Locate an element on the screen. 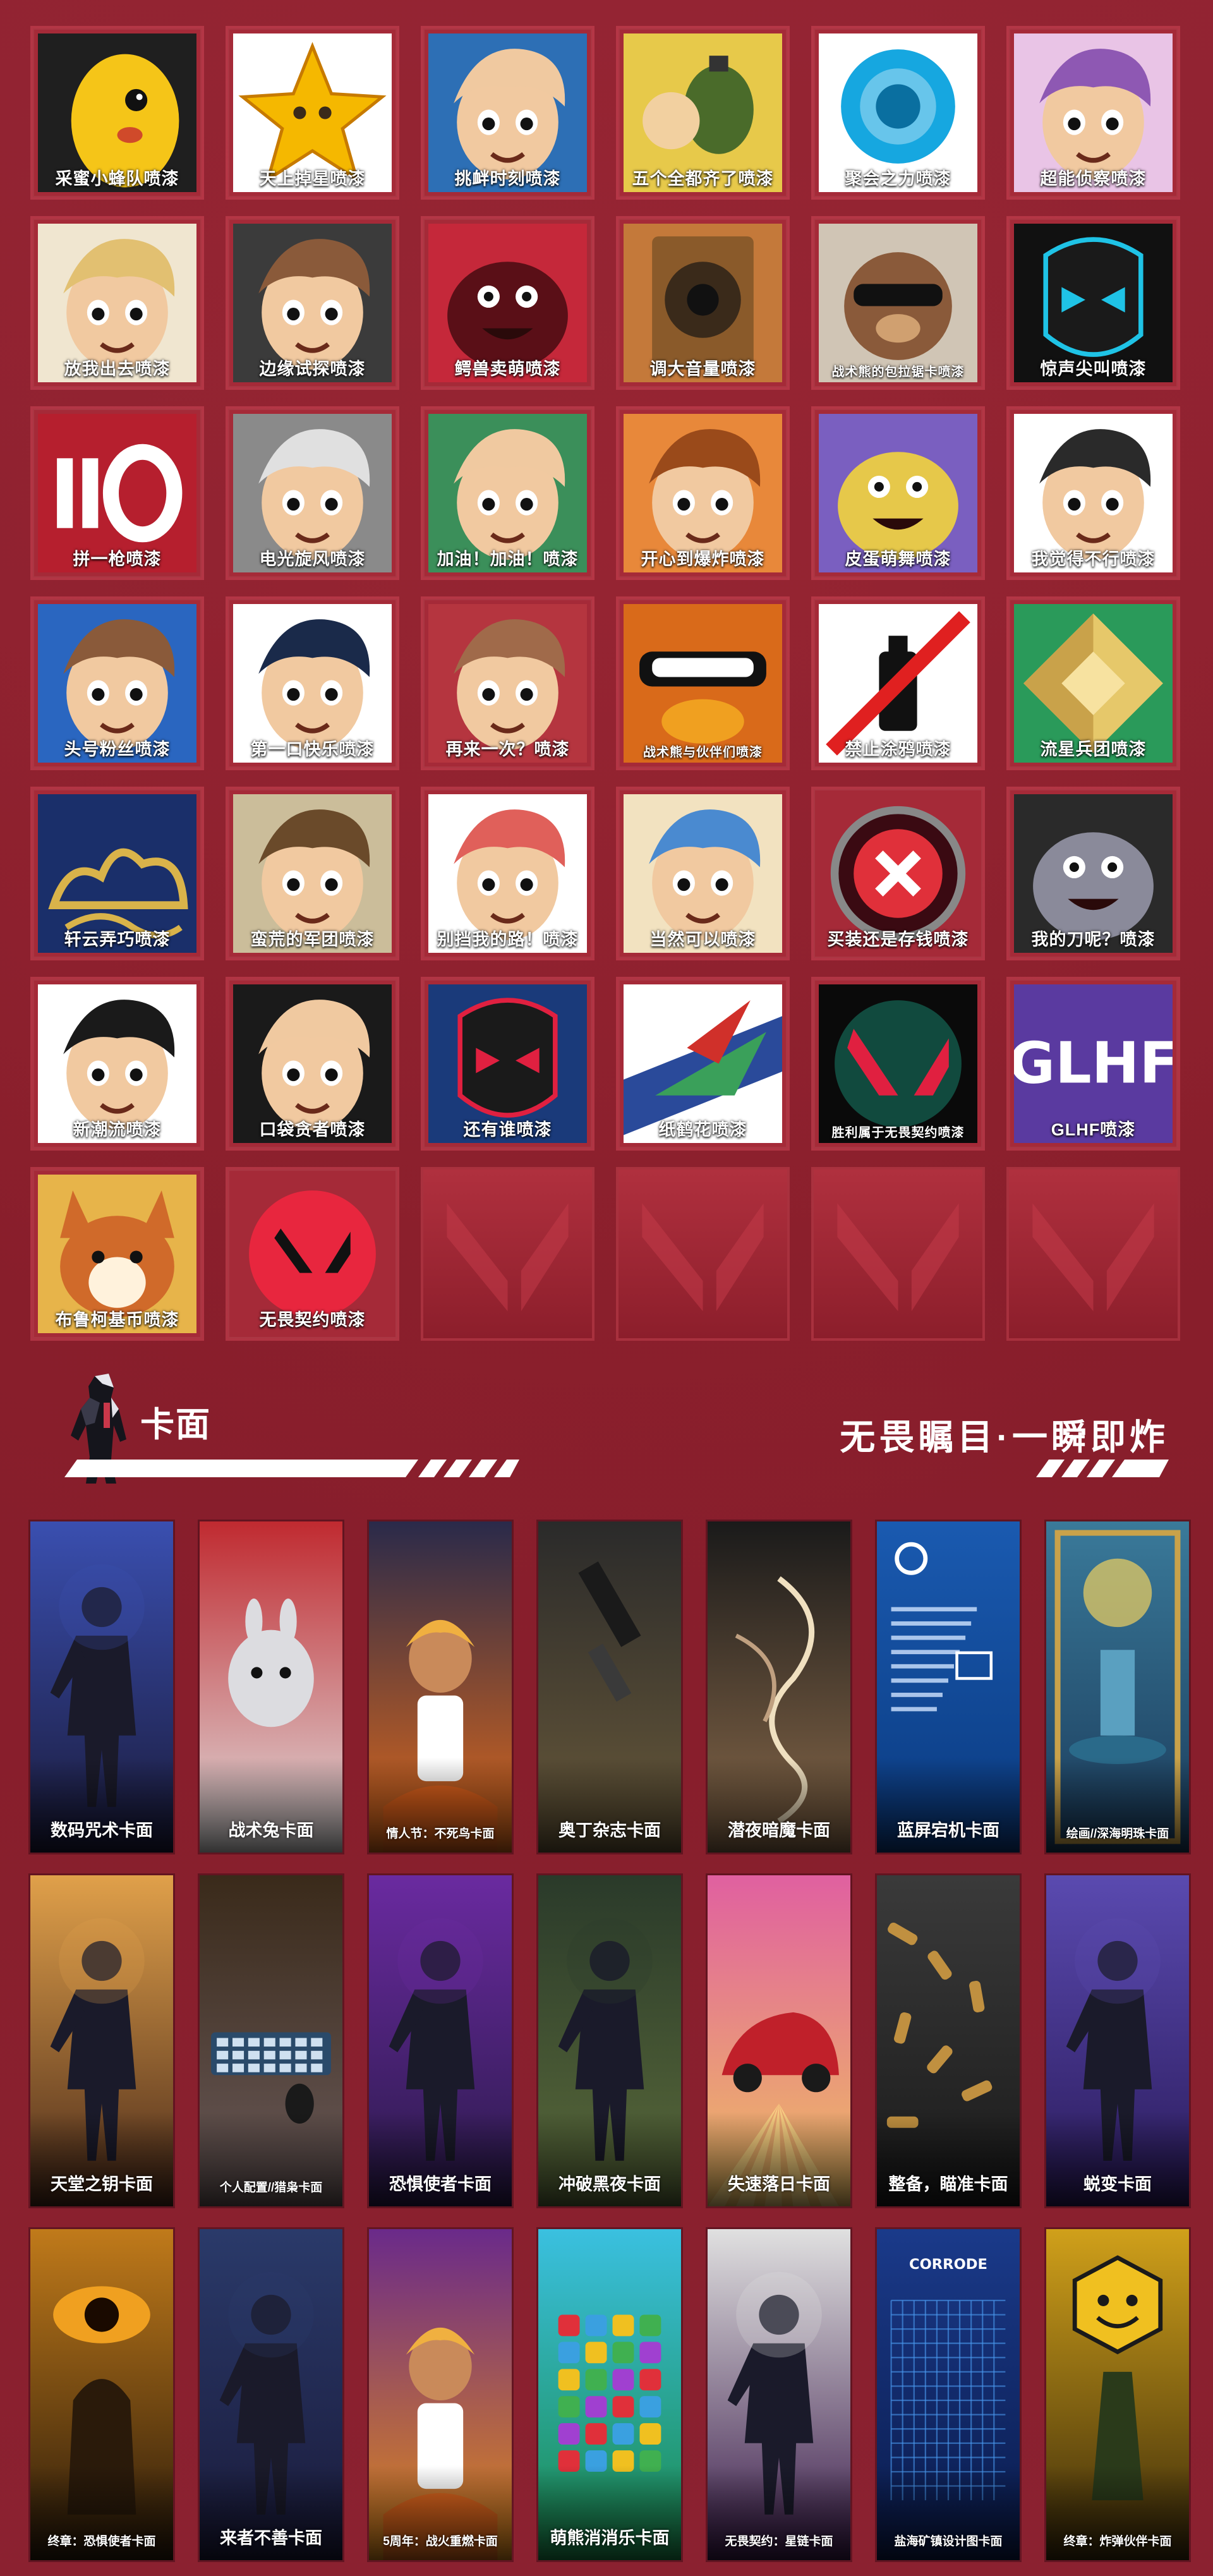 This screenshot has width=1213, height=2576. spray-tile: 我的刀呢？喷漆 is located at coordinates (1093, 873).